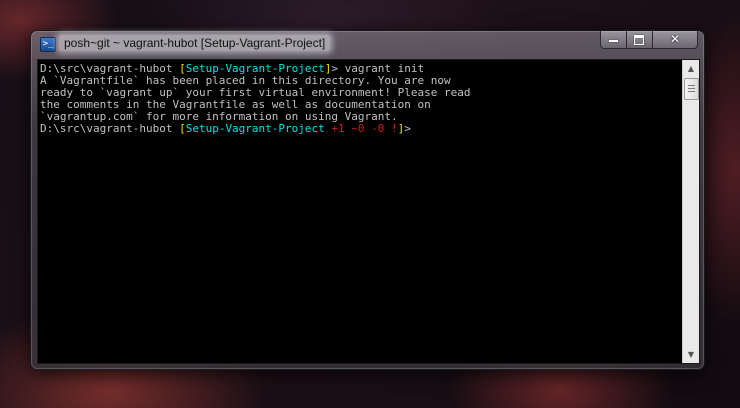 The width and height of the screenshot is (740, 408). What do you see at coordinates (407, 128) in the screenshot?
I see `prompt-cursor: >` at bounding box center [407, 128].